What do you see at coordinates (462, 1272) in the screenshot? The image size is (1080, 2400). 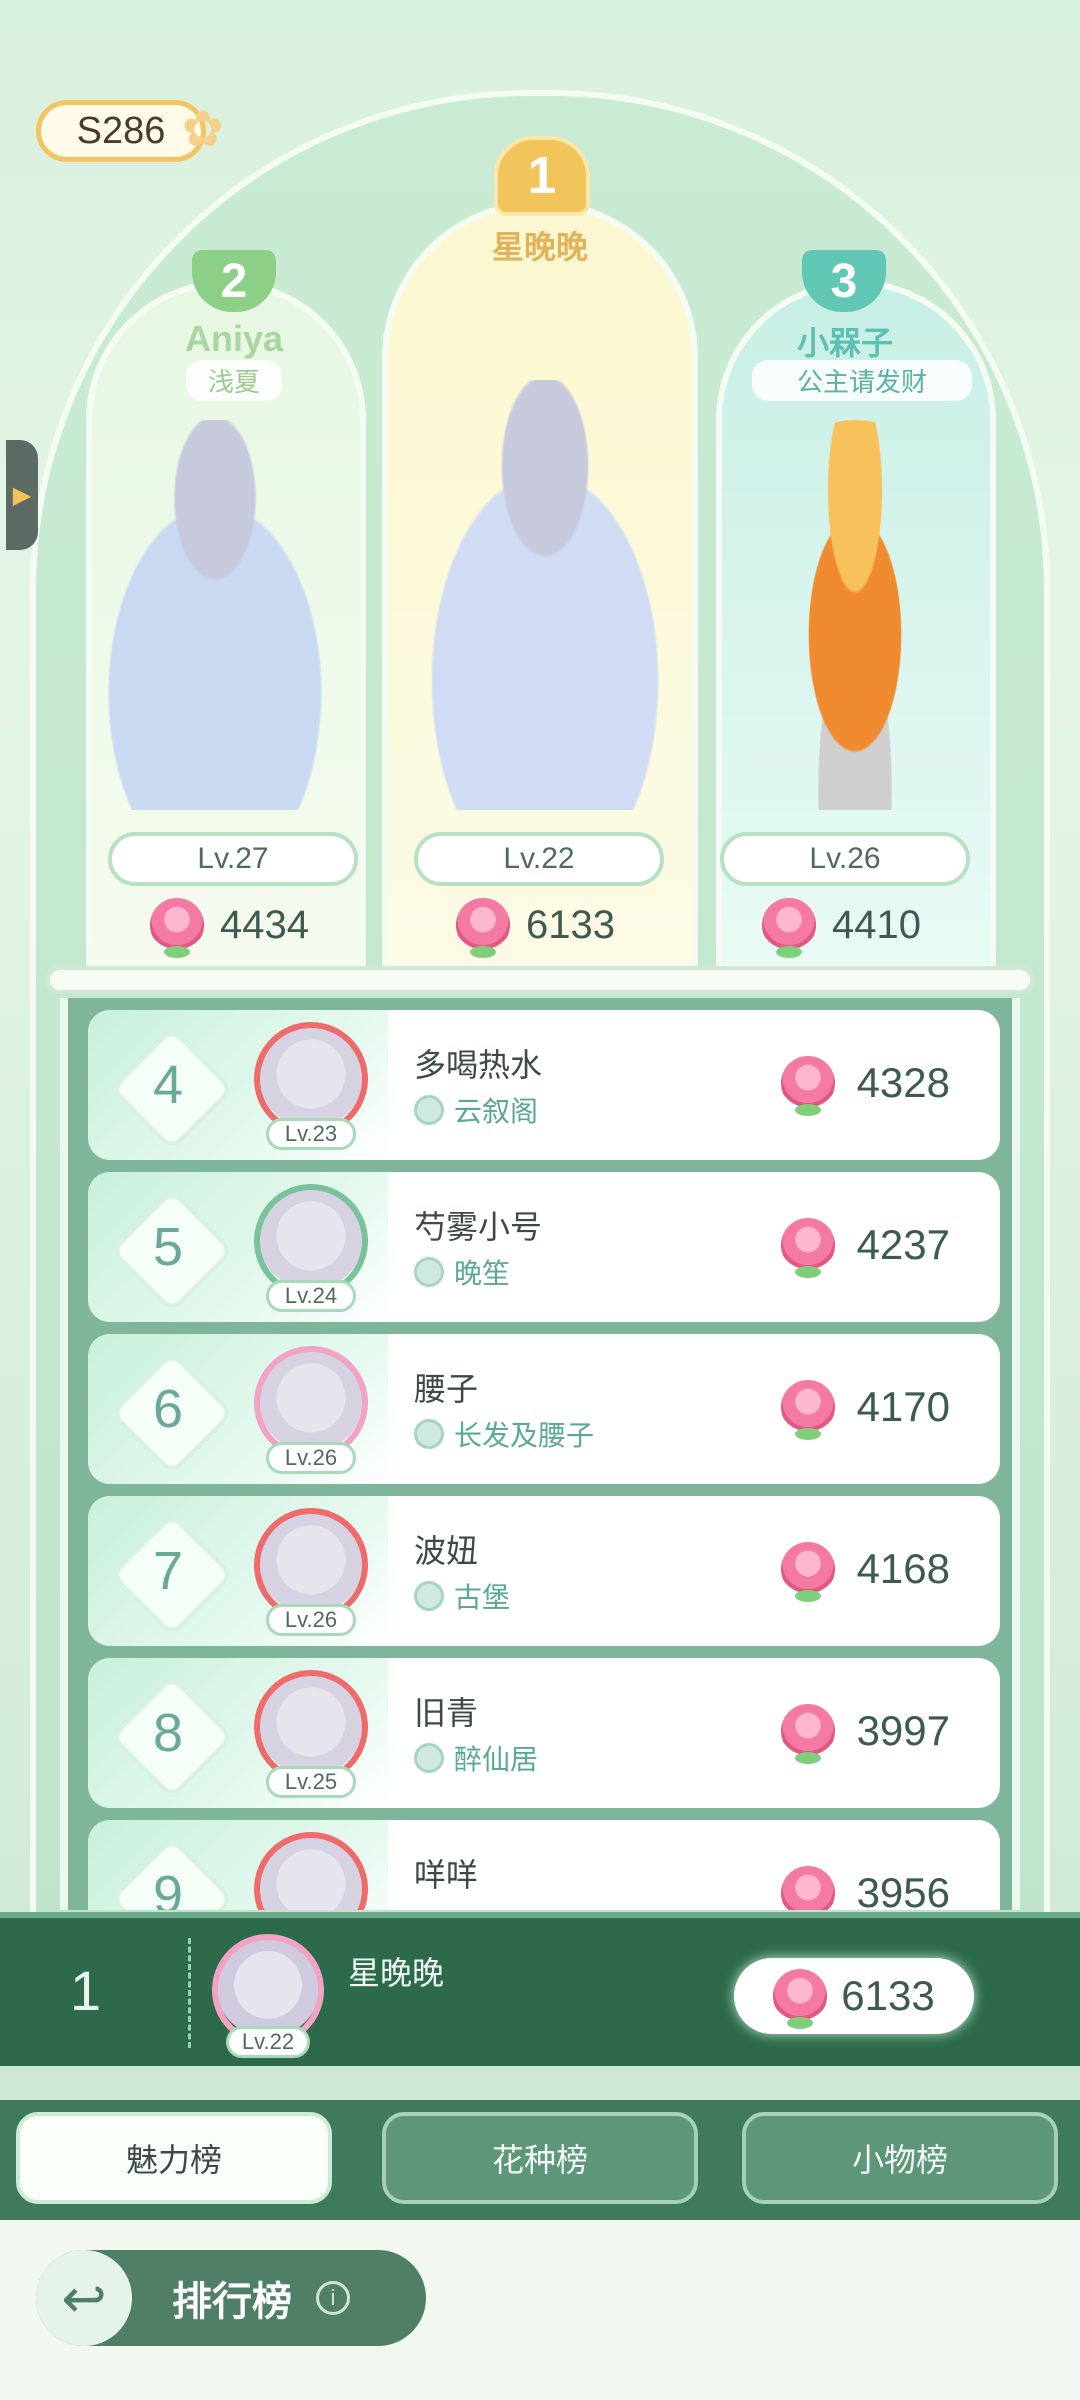 I see `guild-name: 晚笙` at bounding box center [462, 1272].